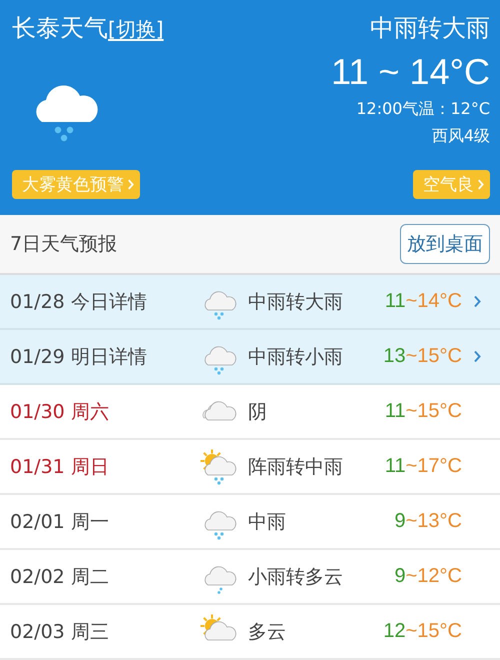 This screenshot has height=660, width=500. Describe the element at coordinates (267, 522) in the screenshot. I see `forecast-condition: 中雨` at that location.